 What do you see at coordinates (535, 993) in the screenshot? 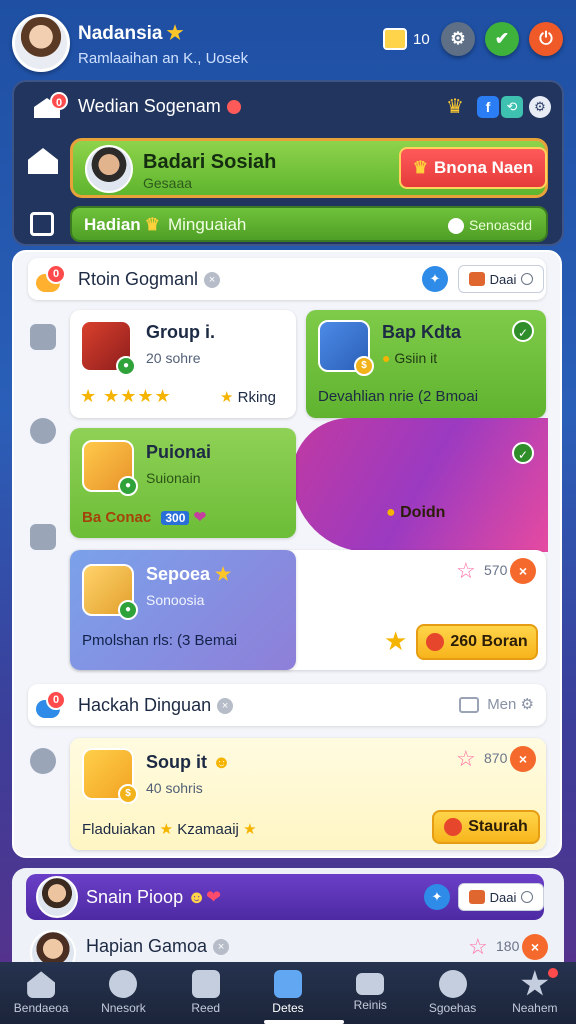
I see `nav-item-achievements: Neahem` at bounding box center [535, 993].